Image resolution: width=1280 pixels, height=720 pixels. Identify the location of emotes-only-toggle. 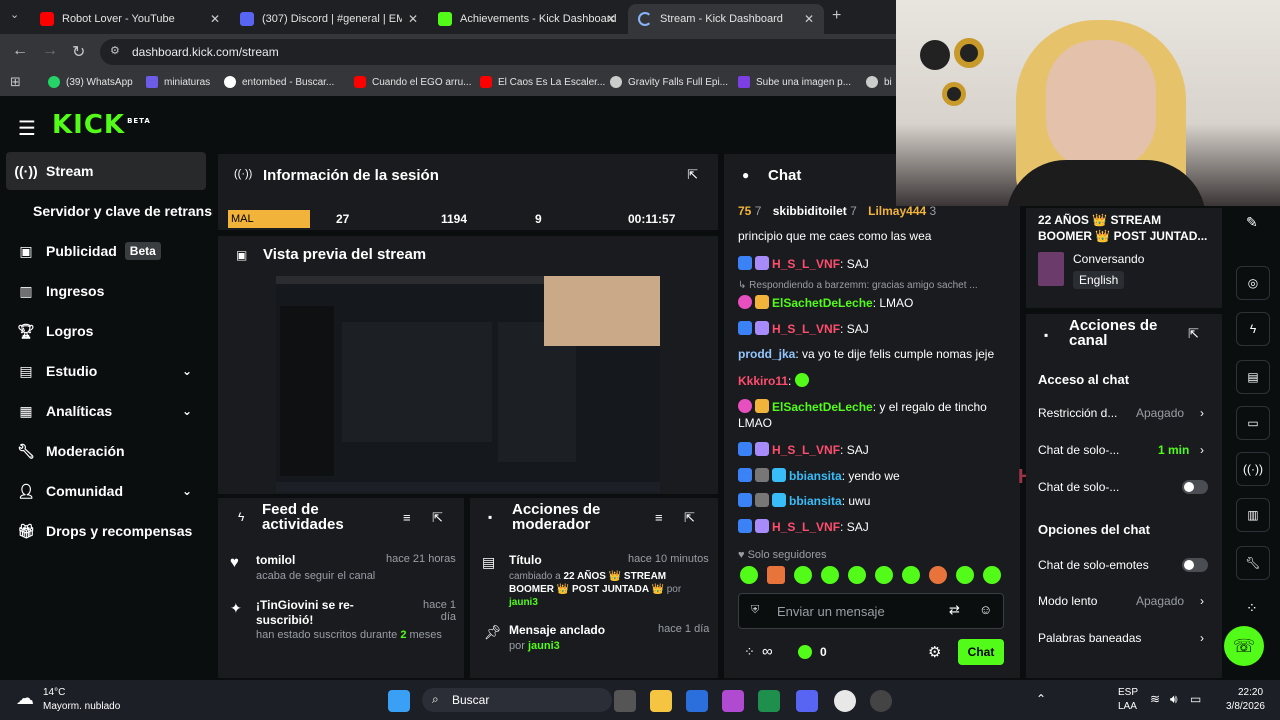
(1195, 565).